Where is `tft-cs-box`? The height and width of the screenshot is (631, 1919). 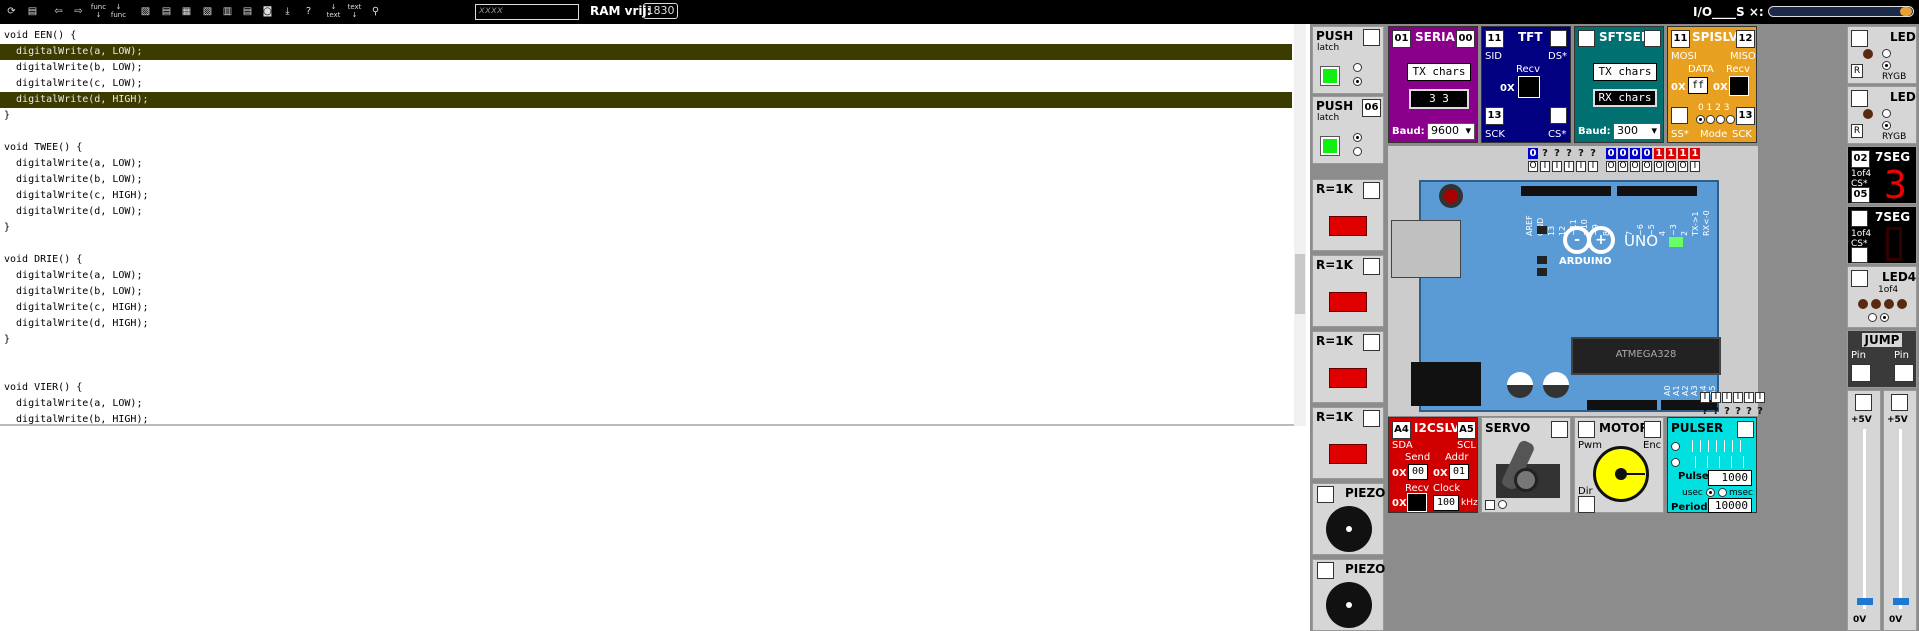 tft-cs-box is located at coordinates (1558, 115).